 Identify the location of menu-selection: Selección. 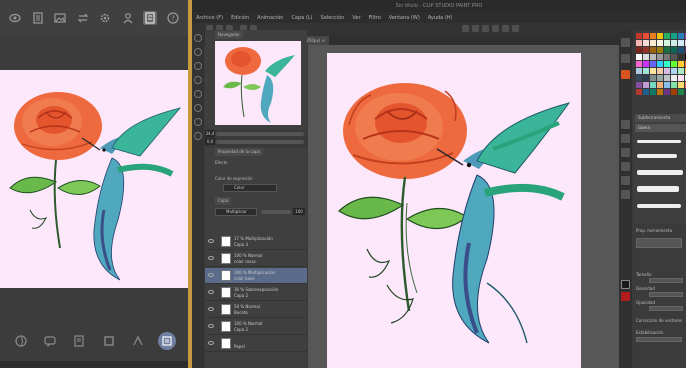
(333, 18).